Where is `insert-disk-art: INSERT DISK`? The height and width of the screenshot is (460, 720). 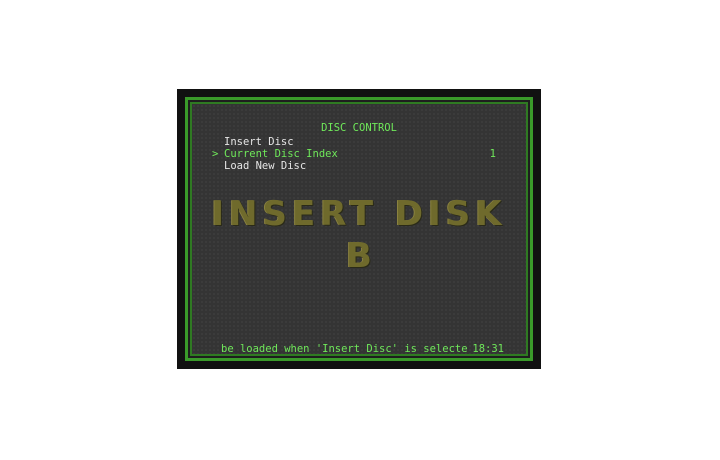 insert-disk-art: INSERT DISK is located at coordinates (359, 214).